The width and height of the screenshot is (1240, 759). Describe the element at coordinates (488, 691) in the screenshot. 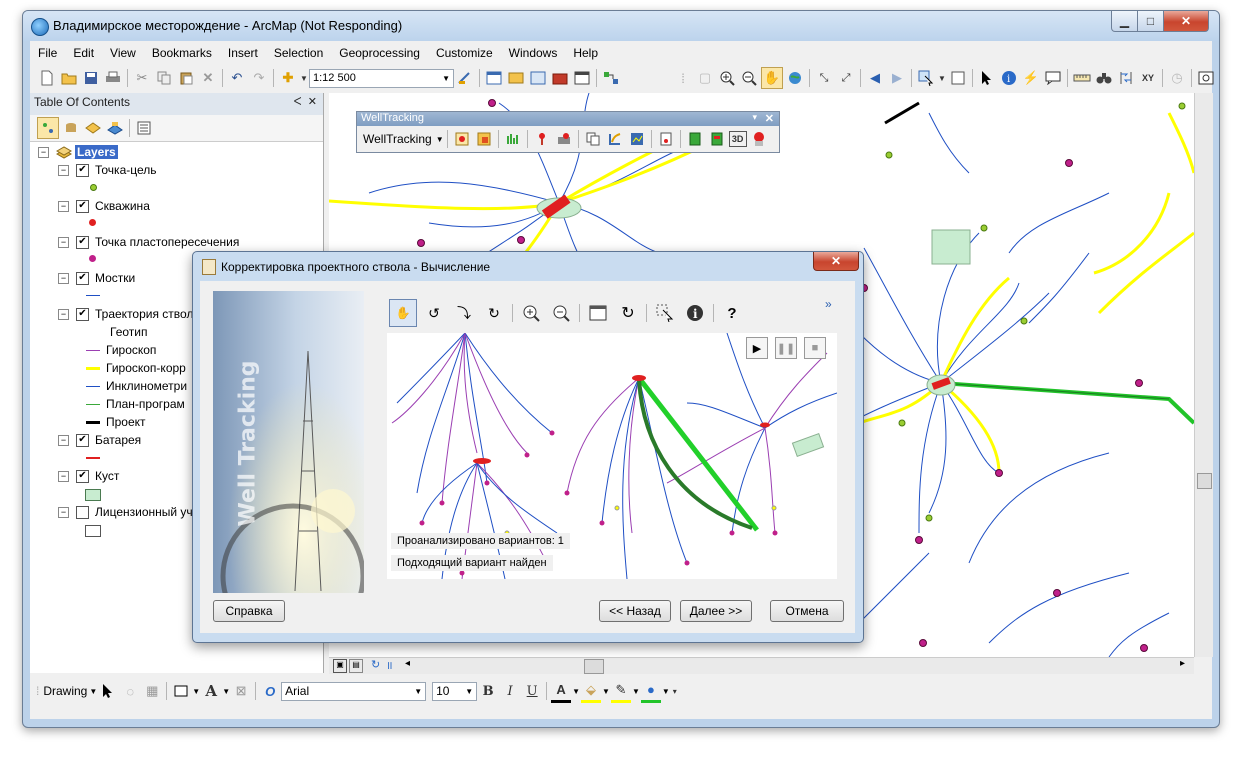

I see `bold-icon: B` at that location.